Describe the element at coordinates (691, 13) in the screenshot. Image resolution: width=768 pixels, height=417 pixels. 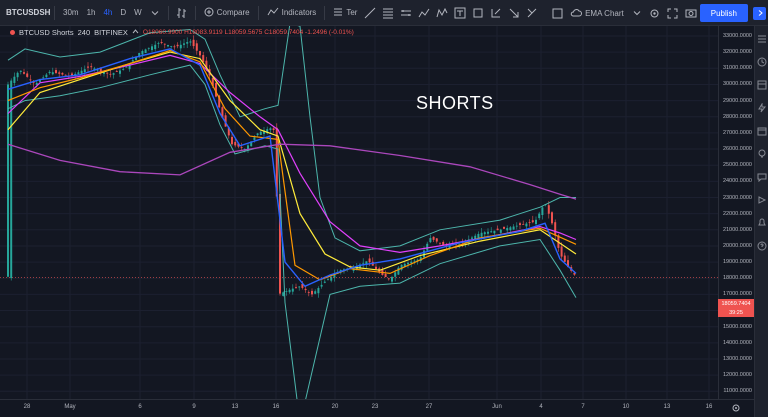
I see `camera-icon` at that location.